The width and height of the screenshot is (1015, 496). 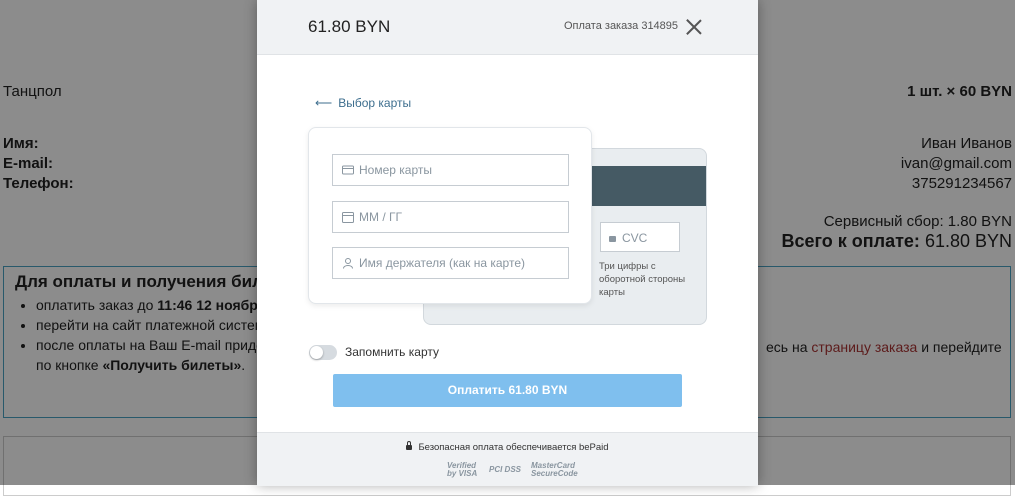 I want to click on secure-text: Безопасная оплата обеспечивается bePaid, so click(x=513, y=447).